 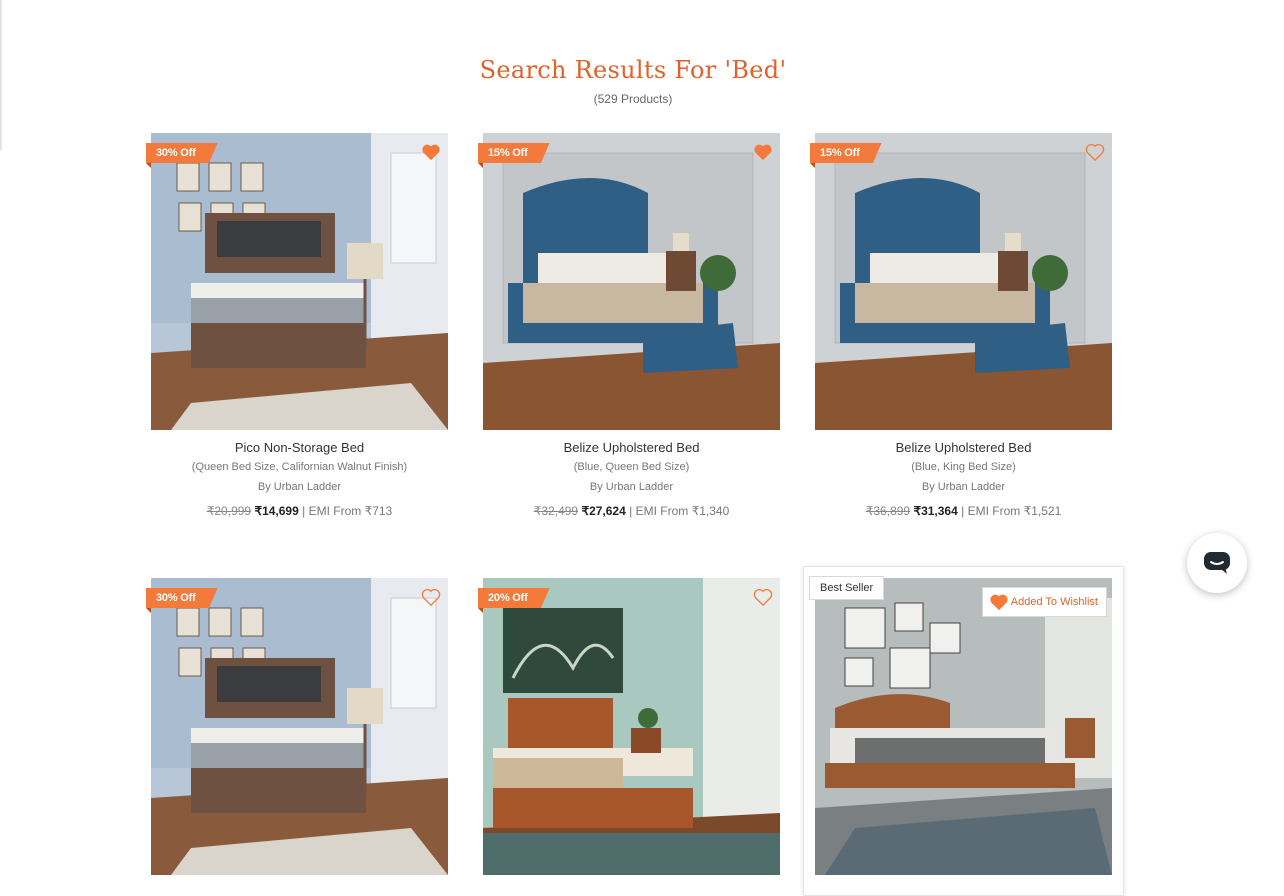 I want to click on chat-button, so click(x=1217, y=563).